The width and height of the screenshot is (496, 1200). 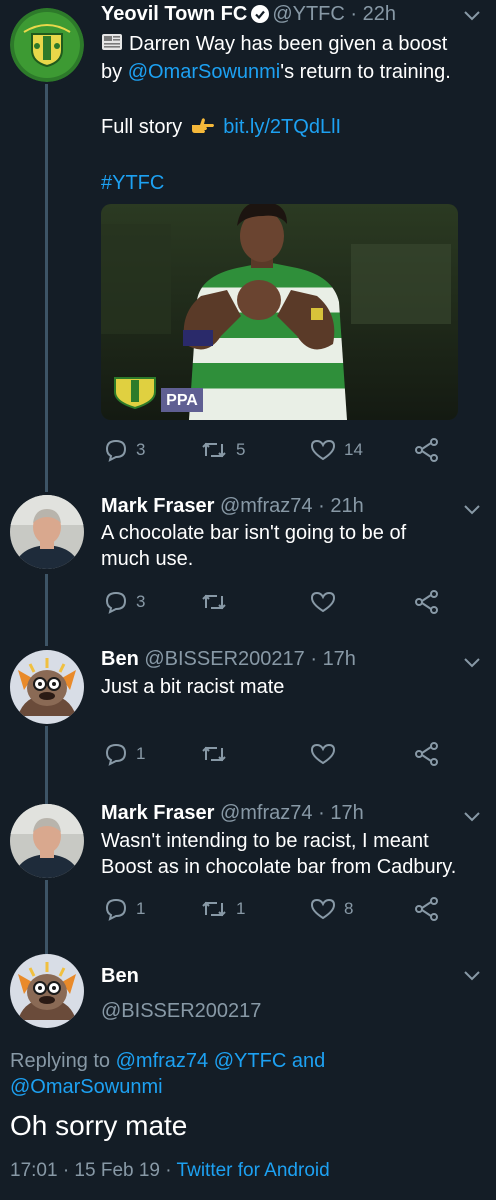 I want to click on like-button: 14, so click(x=336, y=450).